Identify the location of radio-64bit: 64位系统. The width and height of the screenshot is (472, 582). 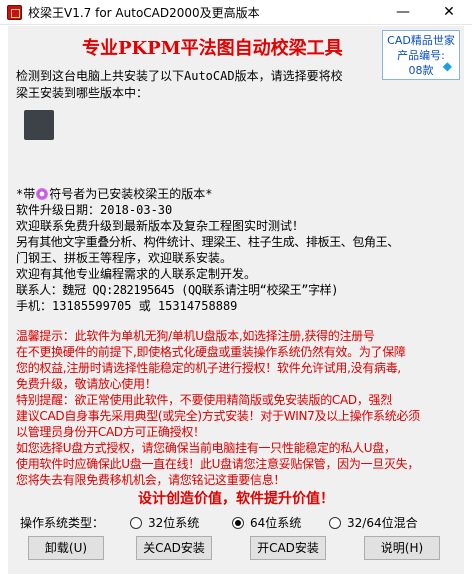
(266, 522).